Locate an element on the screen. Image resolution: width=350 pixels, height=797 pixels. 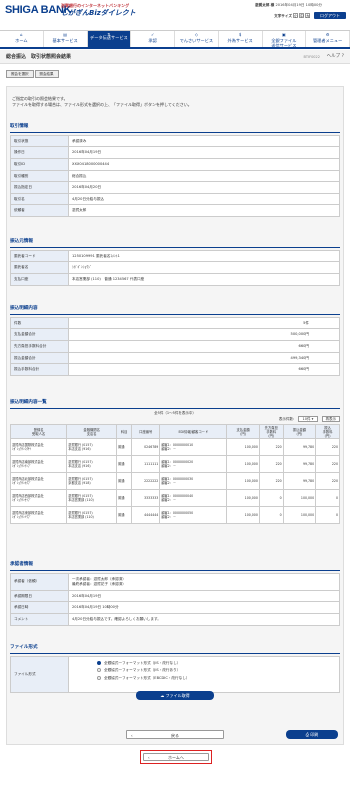
brand-line1: 滋賀銀行のインターネットバンキング is located at coordinates (95, 5).